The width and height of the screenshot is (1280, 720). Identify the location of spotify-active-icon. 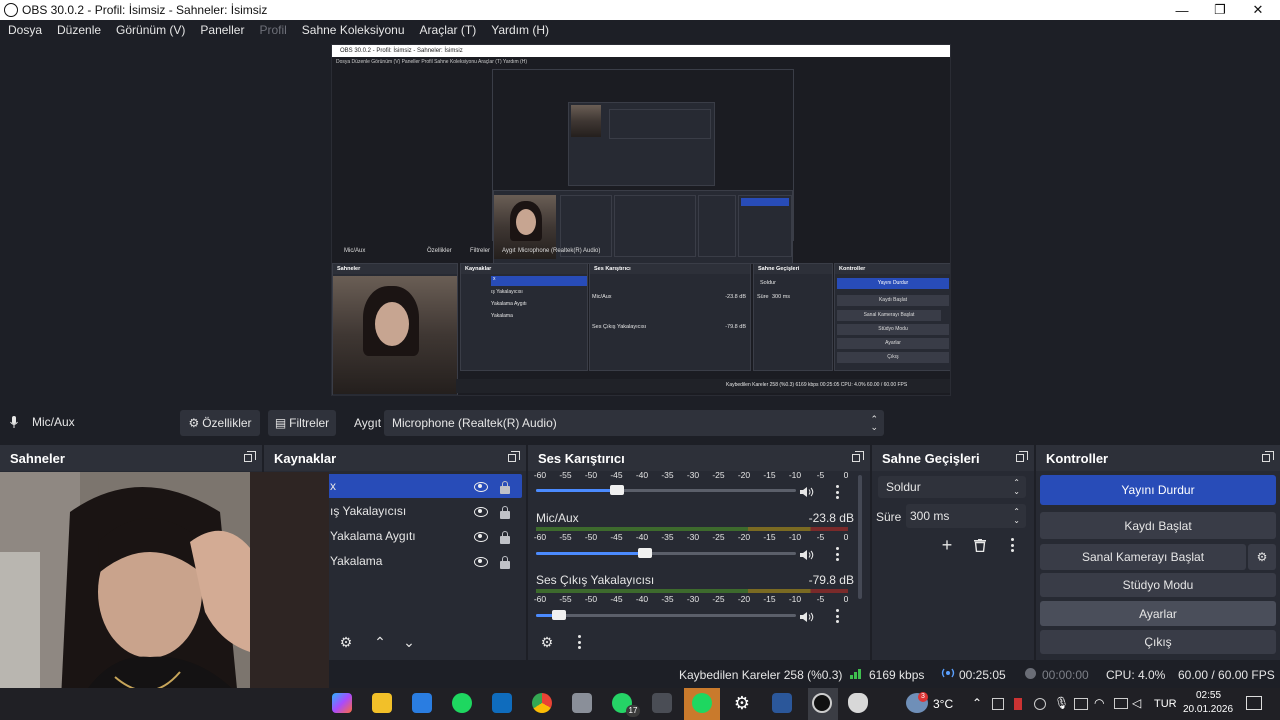
(702, 703).